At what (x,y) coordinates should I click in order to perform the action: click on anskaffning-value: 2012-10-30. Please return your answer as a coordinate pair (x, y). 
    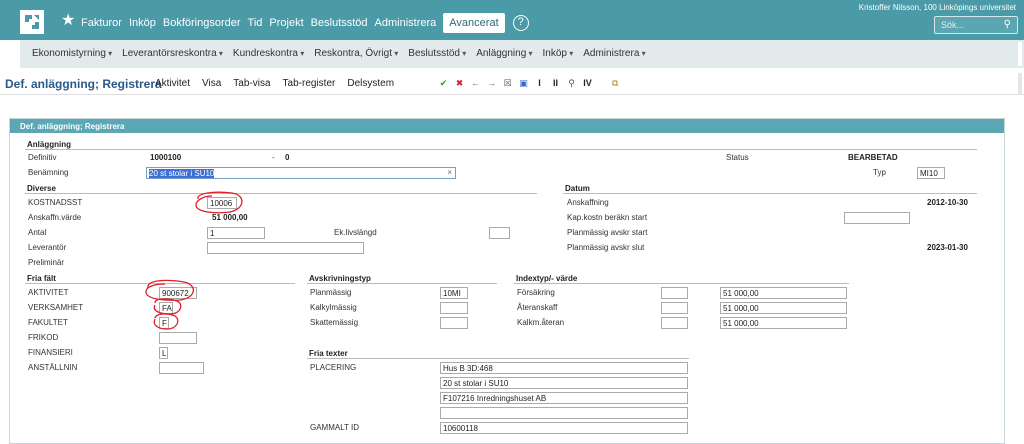
    Looking at the image, I should click on (947, 202).